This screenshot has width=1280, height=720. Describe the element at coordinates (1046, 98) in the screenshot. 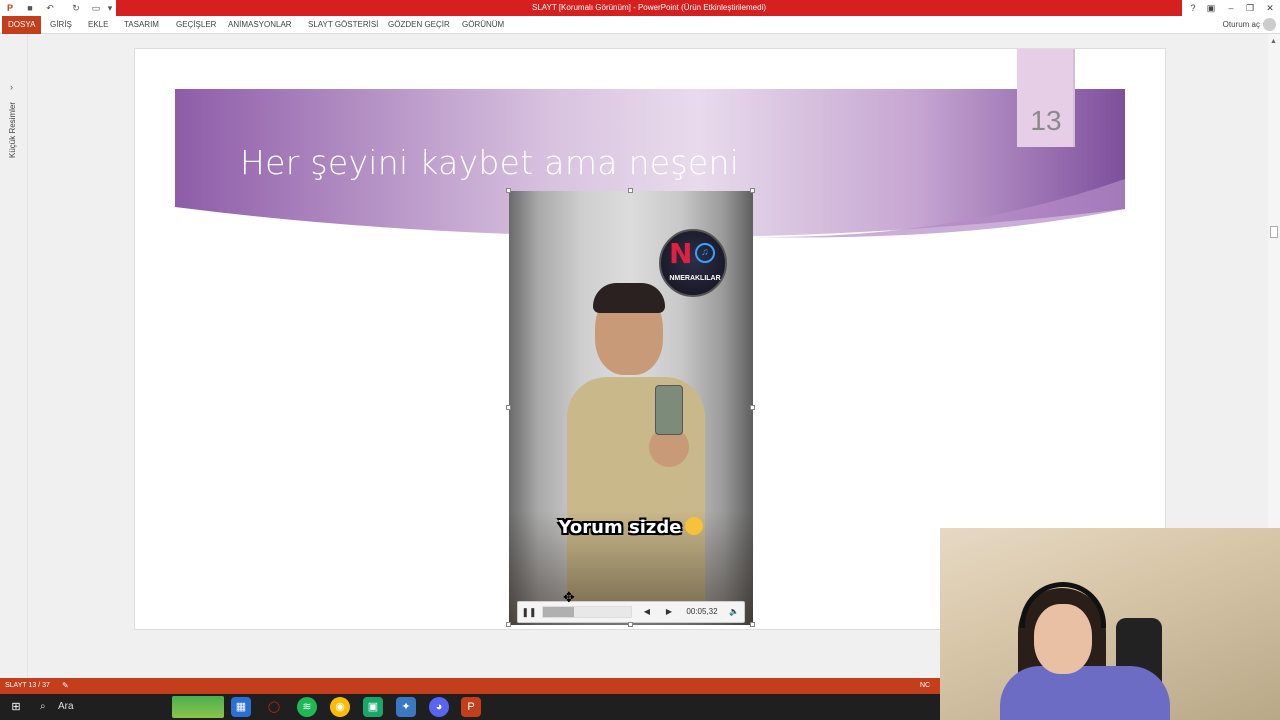

I see `slide-number-tab: 13` at that location.